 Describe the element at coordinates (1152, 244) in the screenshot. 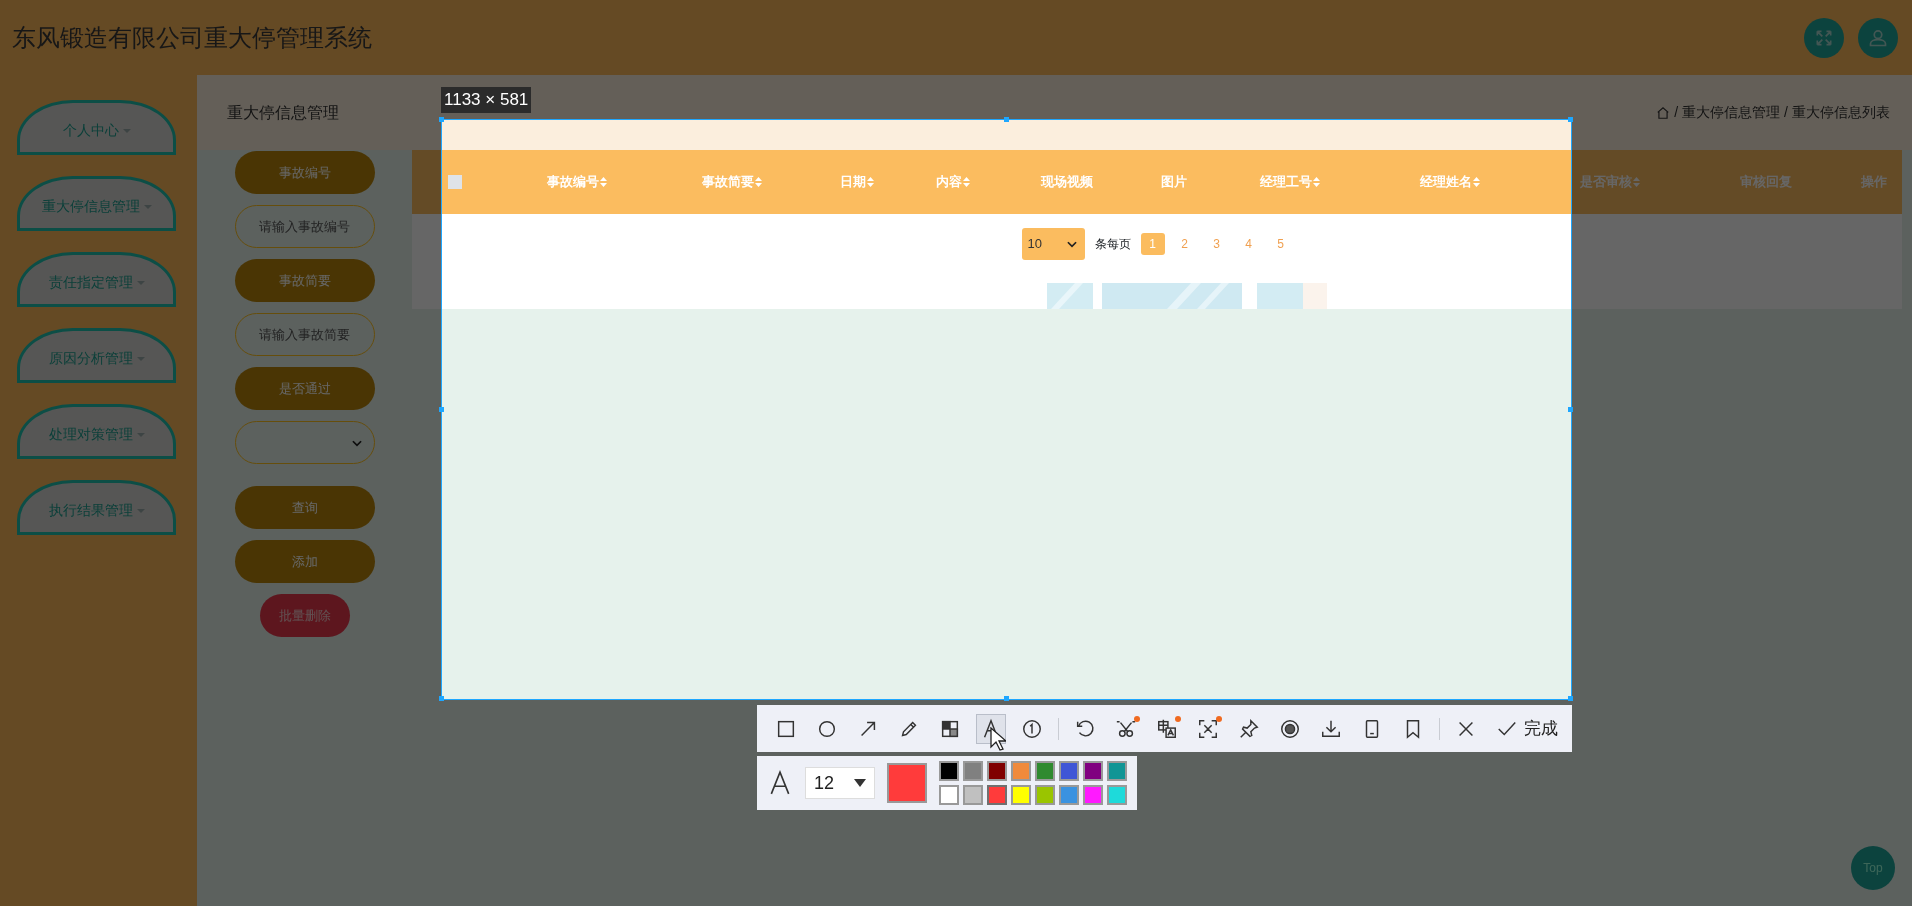

I see `page-button: 1` at that location.